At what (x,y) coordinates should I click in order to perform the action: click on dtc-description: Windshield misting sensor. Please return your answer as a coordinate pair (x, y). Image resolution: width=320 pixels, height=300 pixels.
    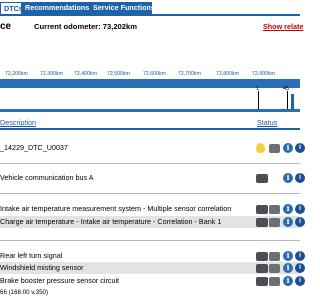
    Looking at the image, I should click on (42, 267).